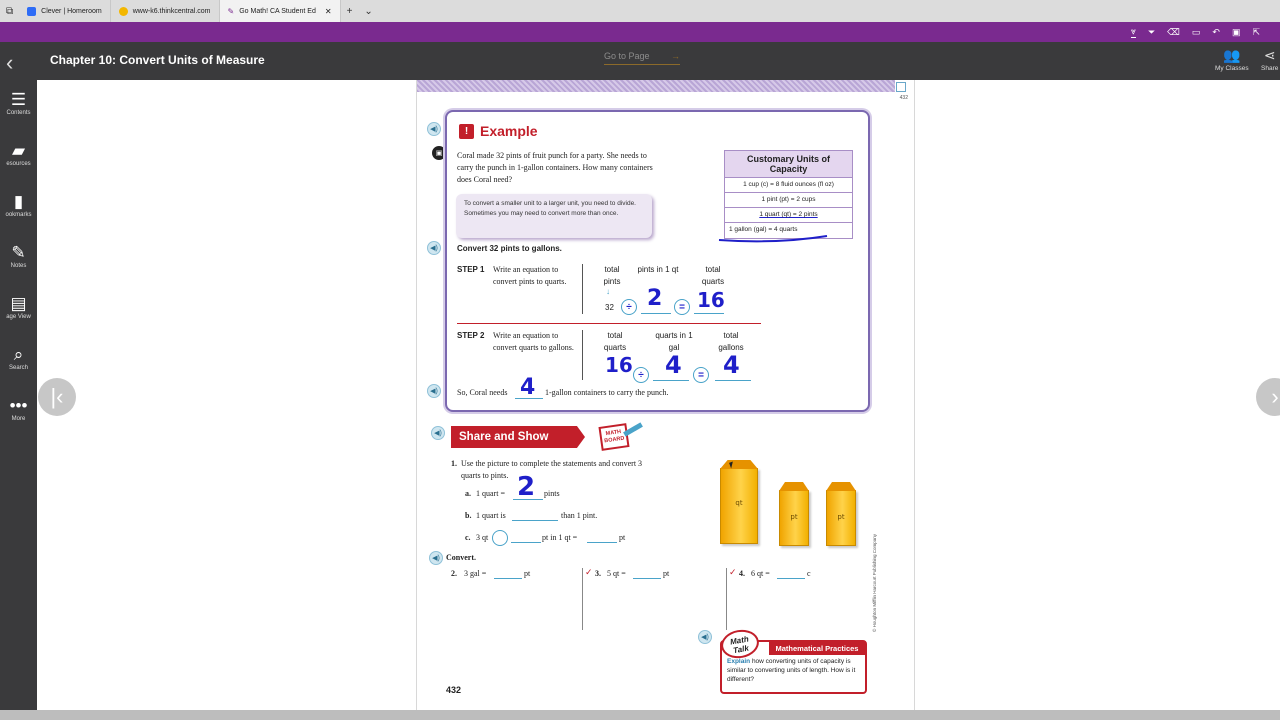  What do you see at coordinates (57, 397) in the screenshot?
I see `previous-page-button: |‹` at bounding box center [57, 397].